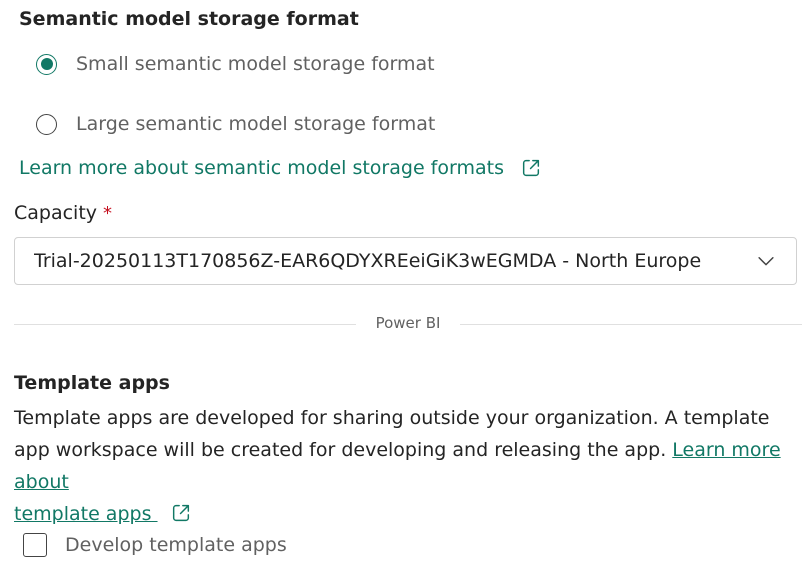 The height and width of the screenshot is (563, 804). I want to click on develop-template-apps-option: Develop template apps, so click(155, 545).